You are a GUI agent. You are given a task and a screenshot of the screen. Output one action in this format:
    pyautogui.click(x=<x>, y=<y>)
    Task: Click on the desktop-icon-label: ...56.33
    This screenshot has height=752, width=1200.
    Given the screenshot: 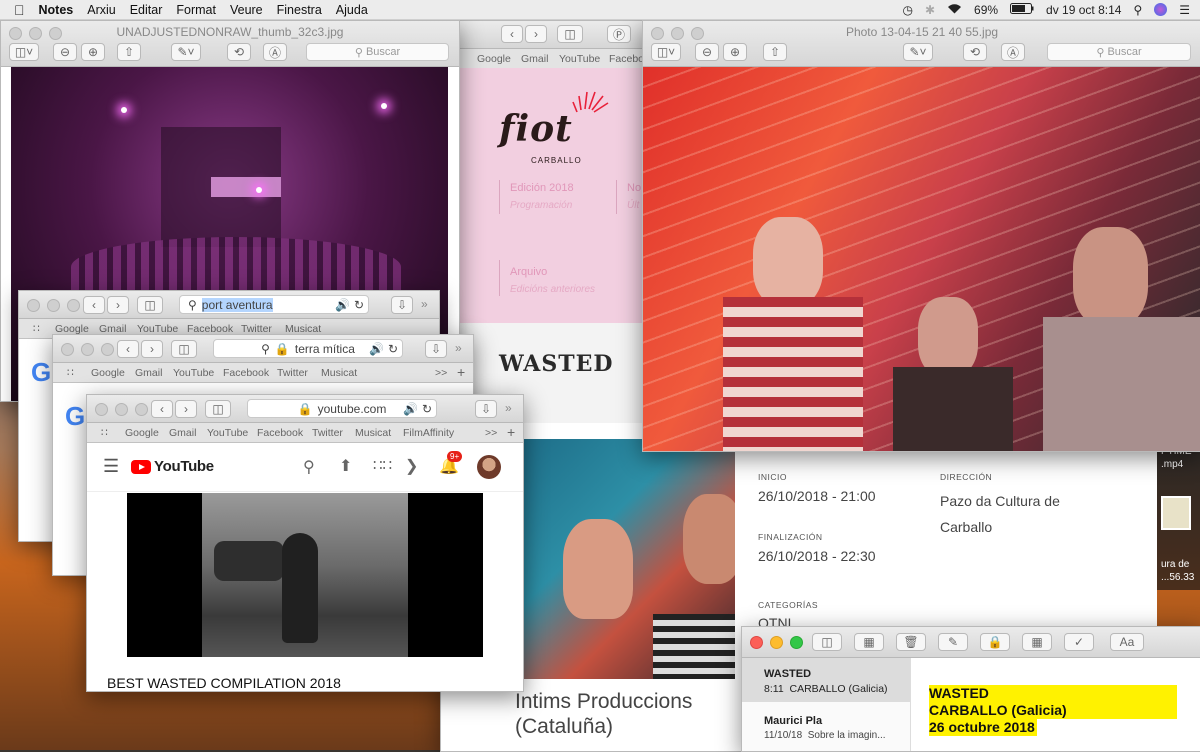 What is the action you would take?
    pyautogui.click(x=1177, y=577)
    